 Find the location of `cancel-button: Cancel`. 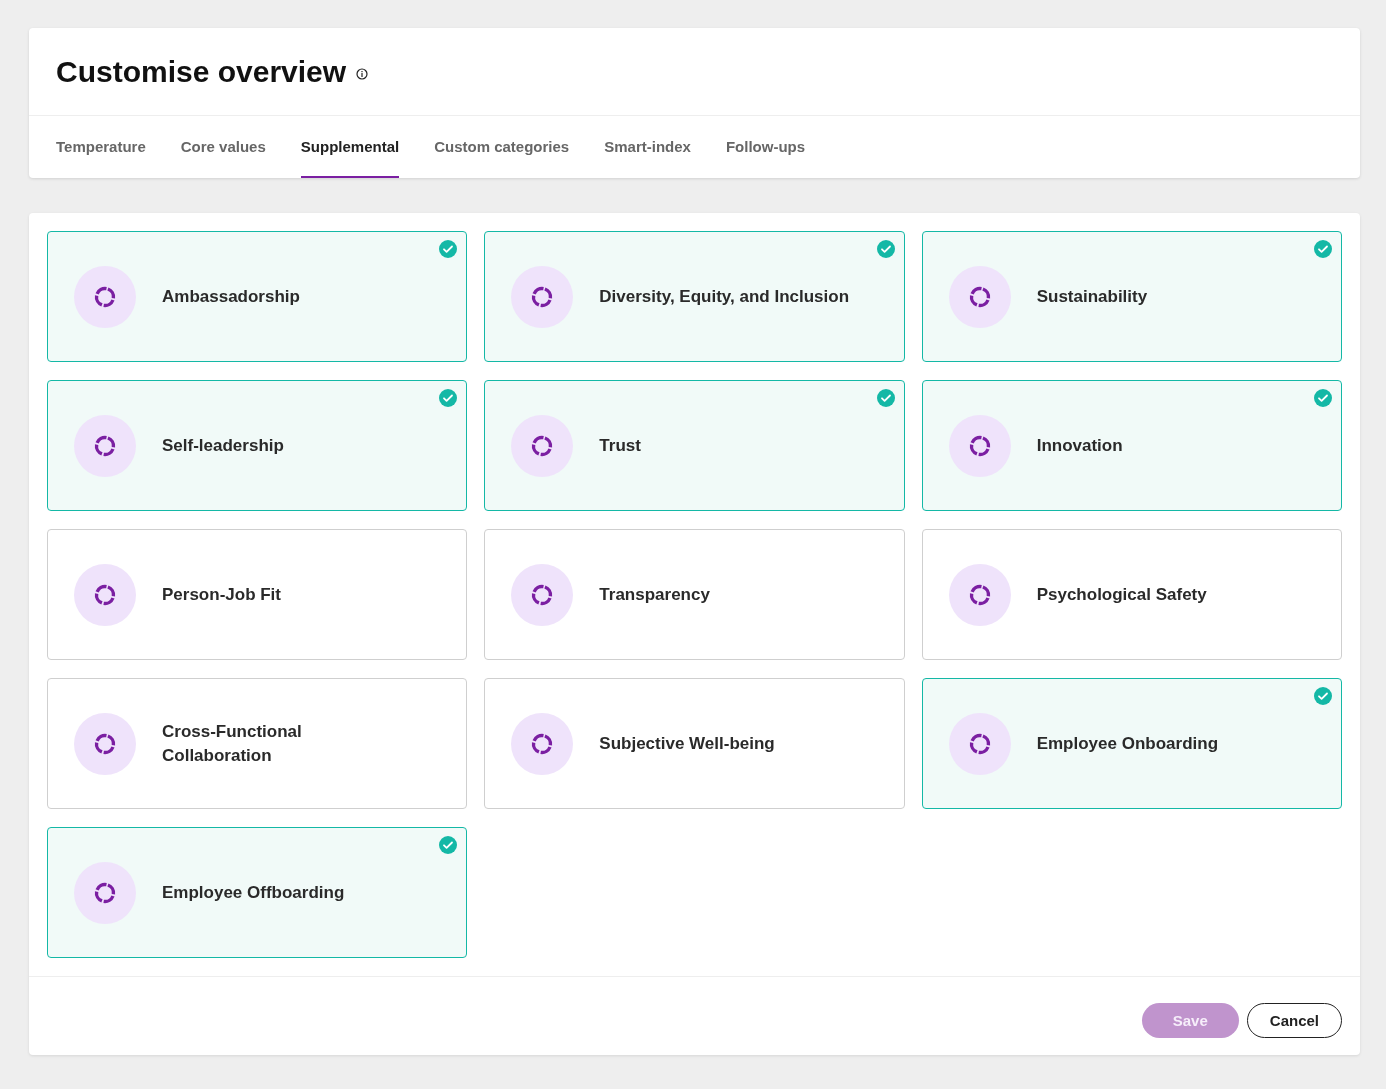

cancel-button: Cancel is located at coordinates (1294, 1020).